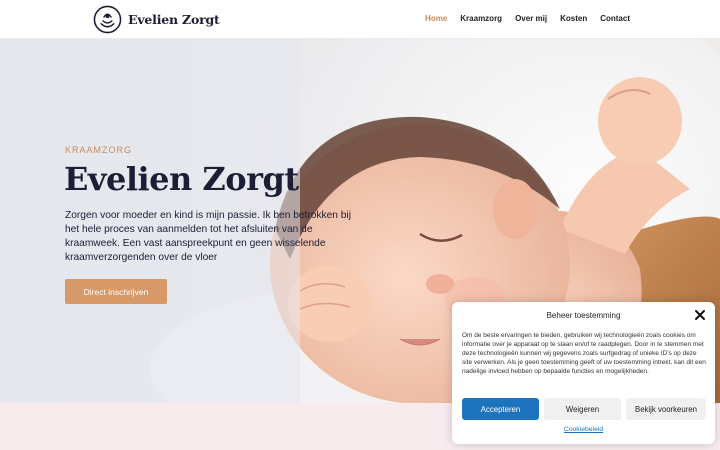 Image resolution: width=720 pixels, height=450 pixels. Describe the element at coordinates (615, 18) in the screenshot. I see `nav-contact: Contact` at that location.